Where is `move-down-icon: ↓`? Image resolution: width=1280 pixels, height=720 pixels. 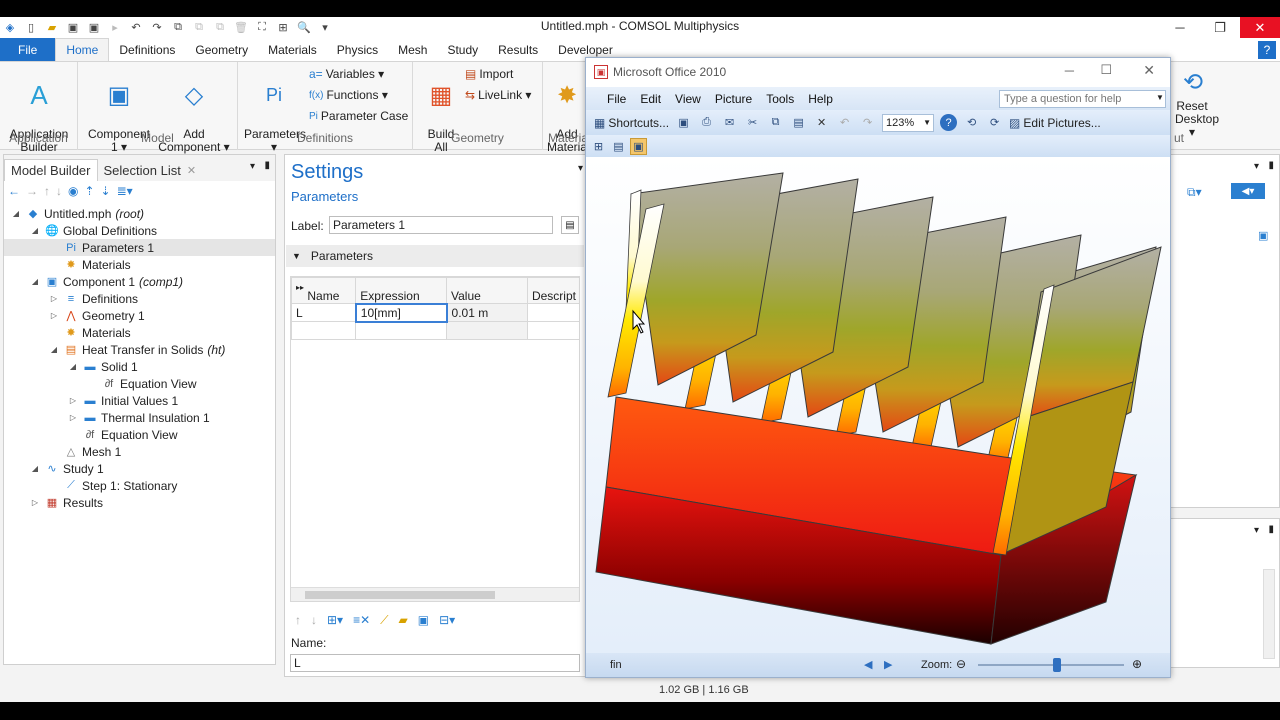
move-down-icon: ↓ is located at coordinates (59, 191).